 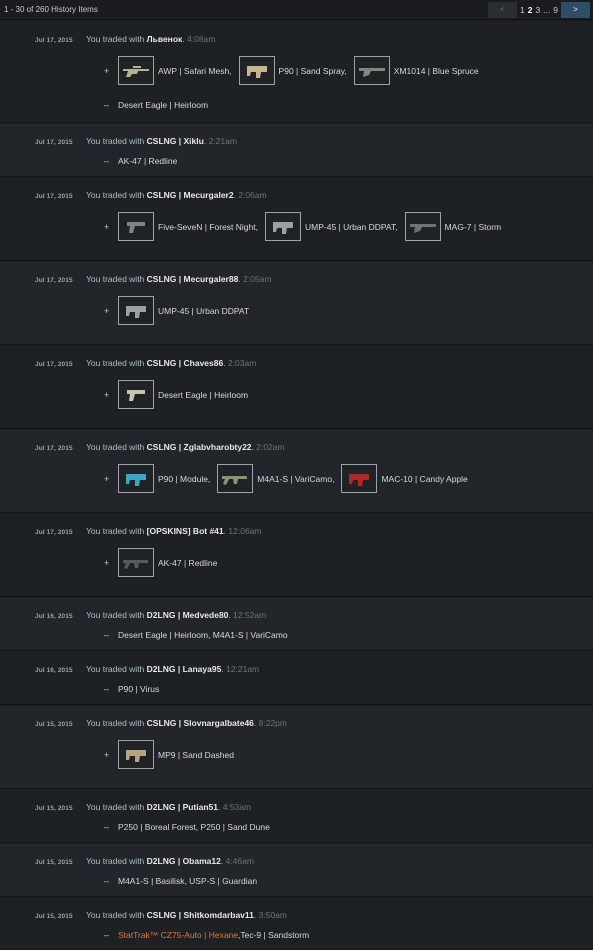 I want to click on received-items: + UMP-45 | Urban DDPAT, so click(x=180, y=310).